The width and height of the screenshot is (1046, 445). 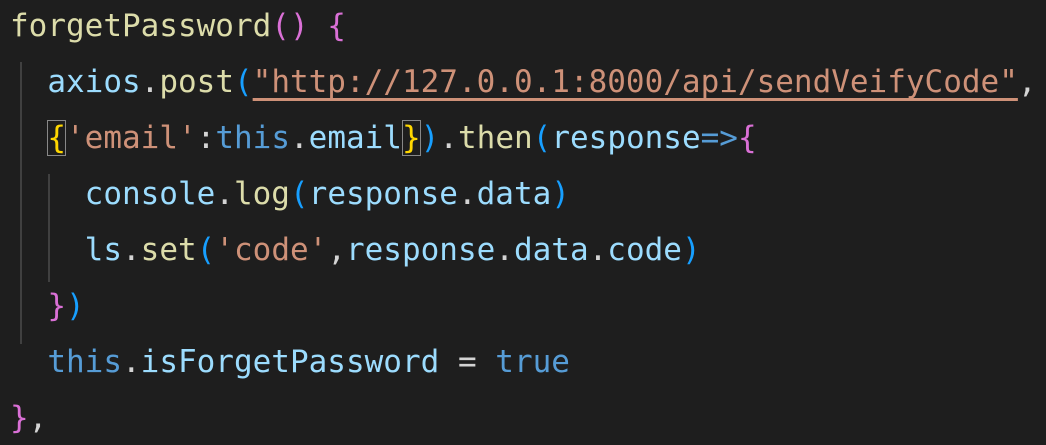 I want to click on code-line: },, so click(x=28, y=417).